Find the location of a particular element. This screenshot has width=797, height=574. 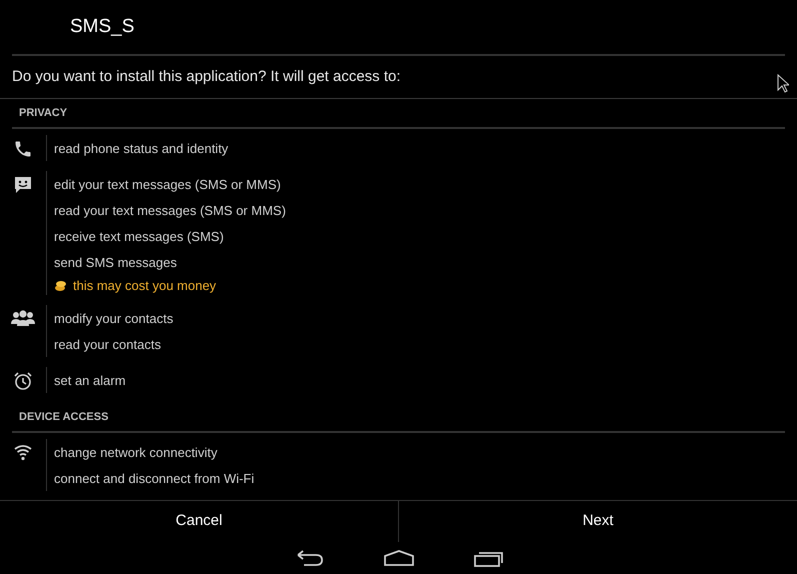

cancel-button: Cancel is located at coordinates (199, 521).